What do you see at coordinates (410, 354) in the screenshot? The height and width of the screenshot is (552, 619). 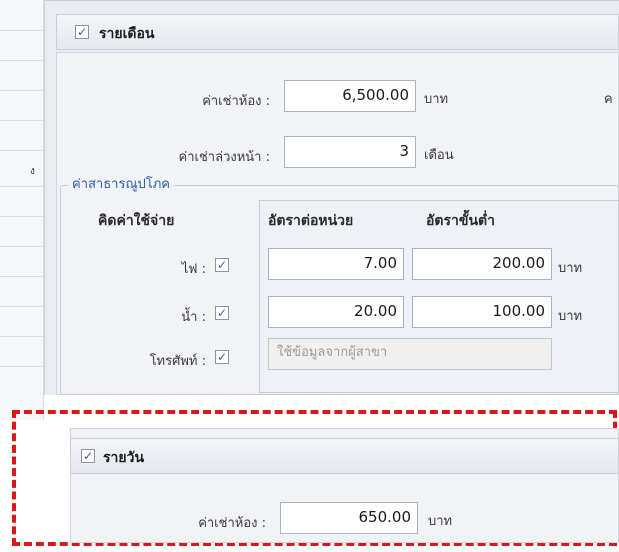 I see `telephone-source-field: ใช้ข้อมูลจากผู้สาขา` at bounding box center [410, 354].